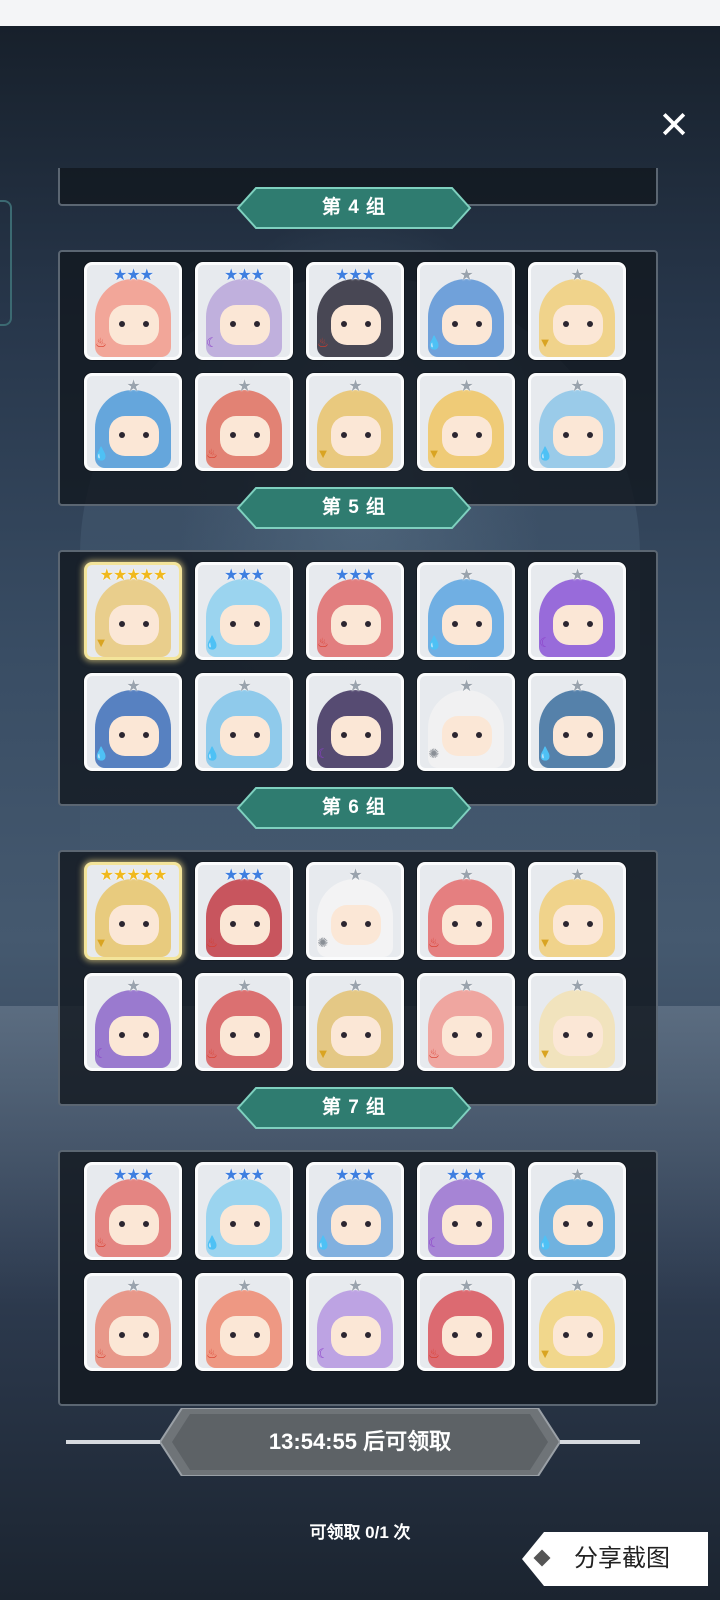  I want to click on group-title: 第 4 组, so click(354, 207).